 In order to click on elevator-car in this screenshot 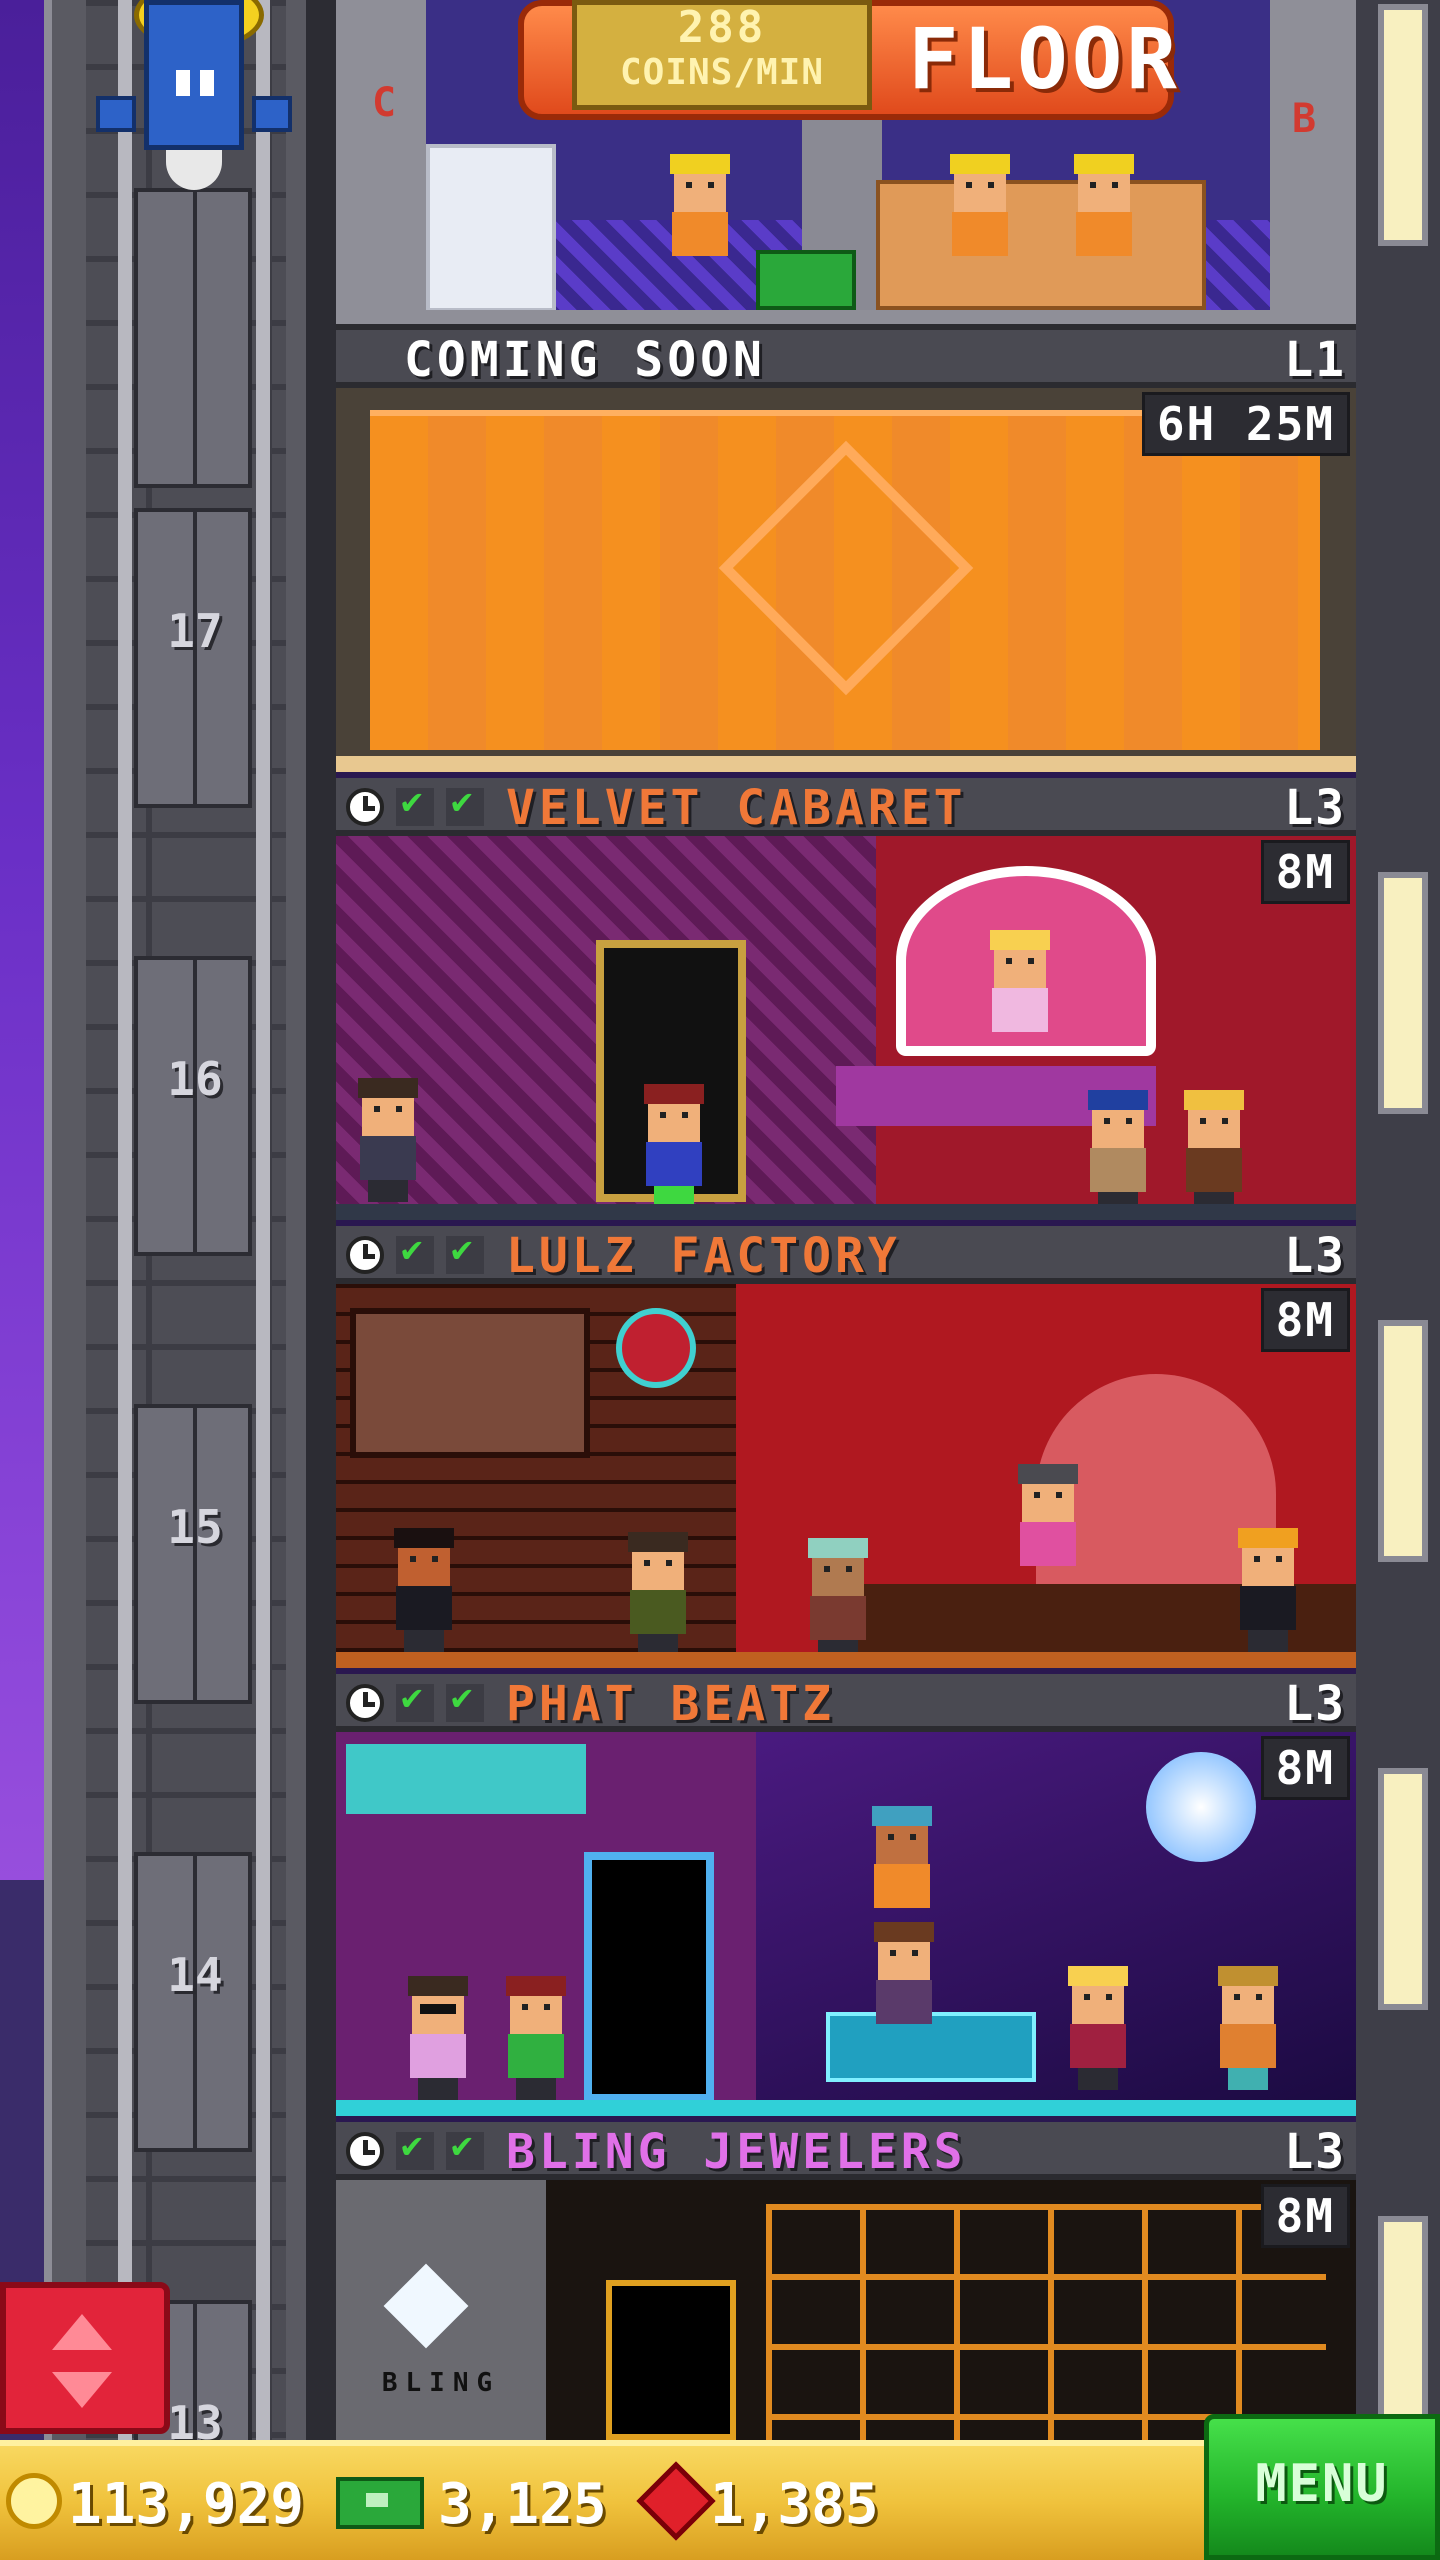, I will do `click(196, 100)`.